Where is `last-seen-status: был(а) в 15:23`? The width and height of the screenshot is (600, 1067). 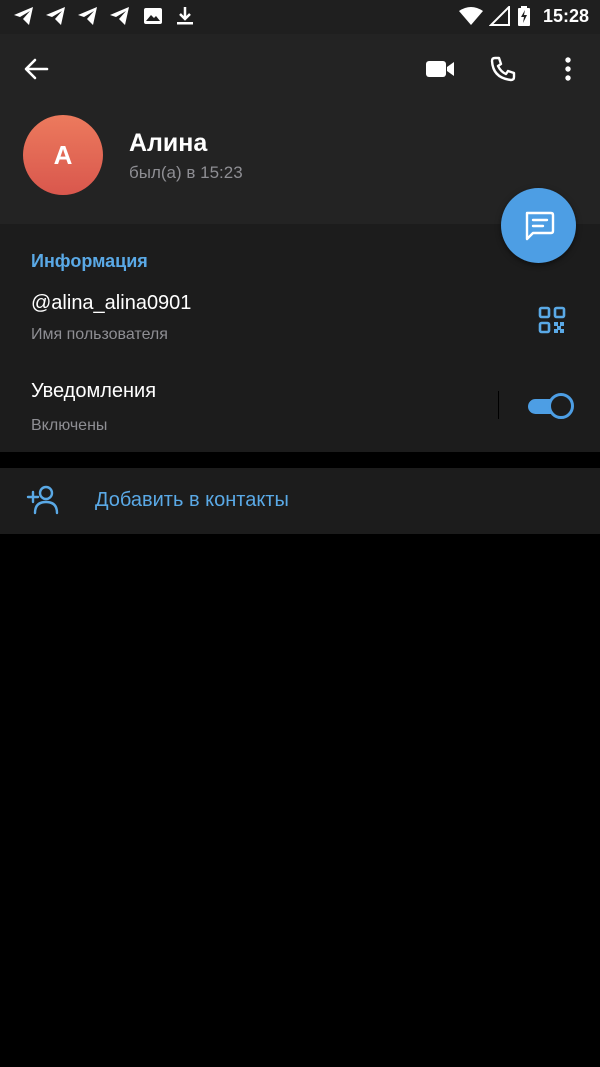
last-seen-status: был(а) в 15:23 is located at coordinates (186, 172).